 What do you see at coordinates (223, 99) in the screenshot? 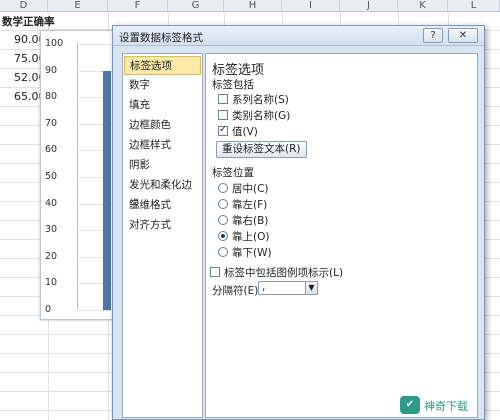
I see `series-name-checkbox` at bounding box center [223, 99].